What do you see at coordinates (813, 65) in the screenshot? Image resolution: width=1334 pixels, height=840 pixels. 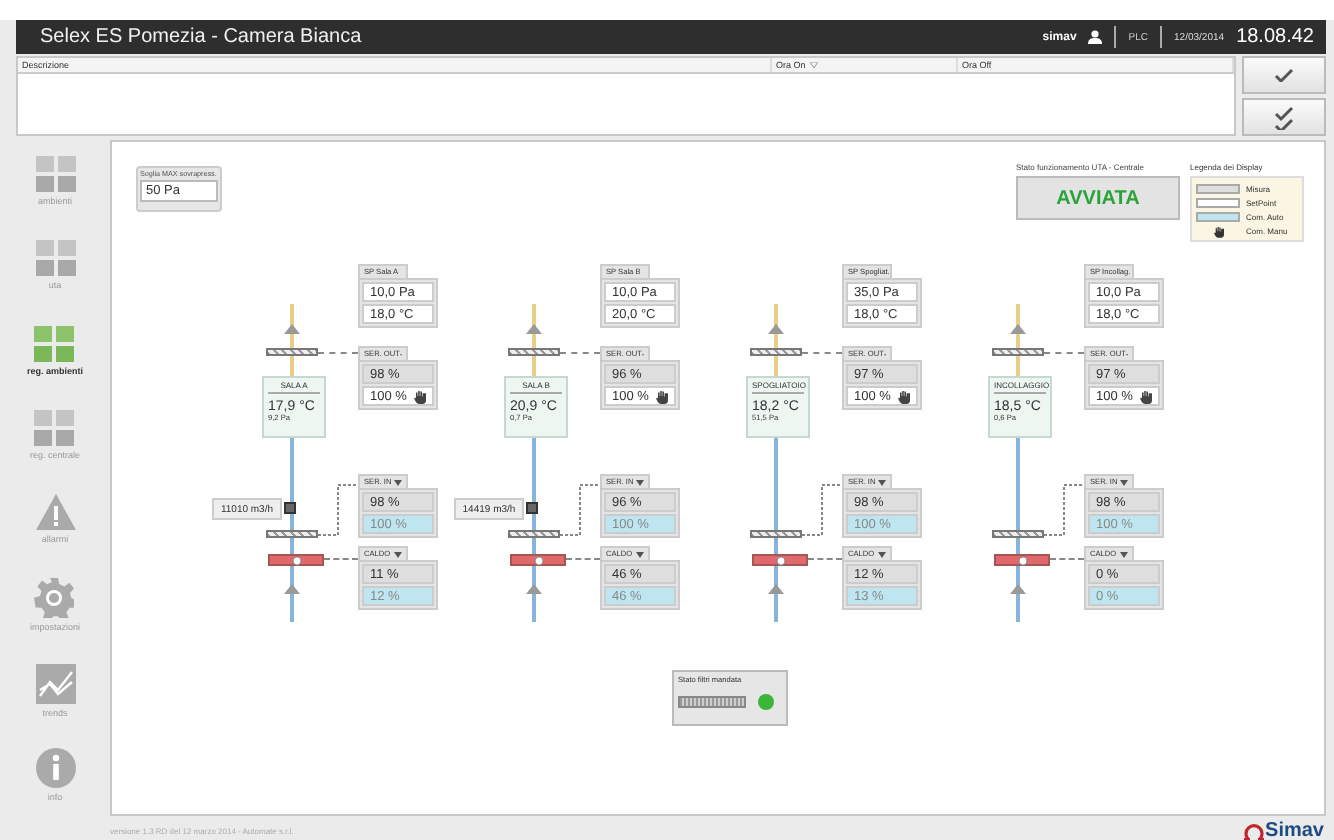 I see `sort-icon` at bounding box center [813, 65].